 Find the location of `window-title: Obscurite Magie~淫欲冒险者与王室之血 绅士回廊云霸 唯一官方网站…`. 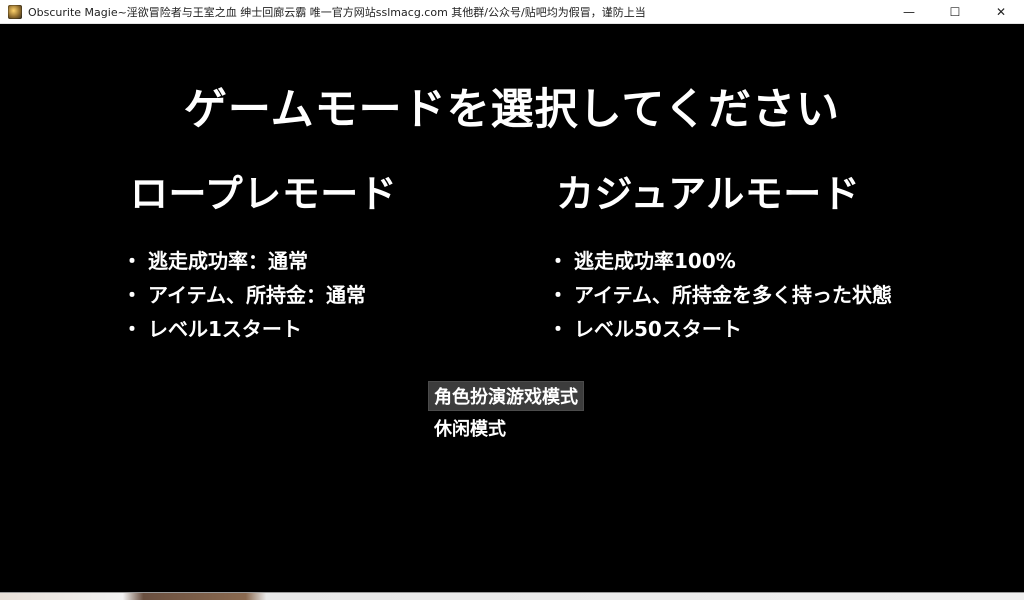

window-title: Obscurite Magie~淫欲冒险者与王室之血 绅士回廊云霸 唯一官方网站… is located at coordinates (337, 12).